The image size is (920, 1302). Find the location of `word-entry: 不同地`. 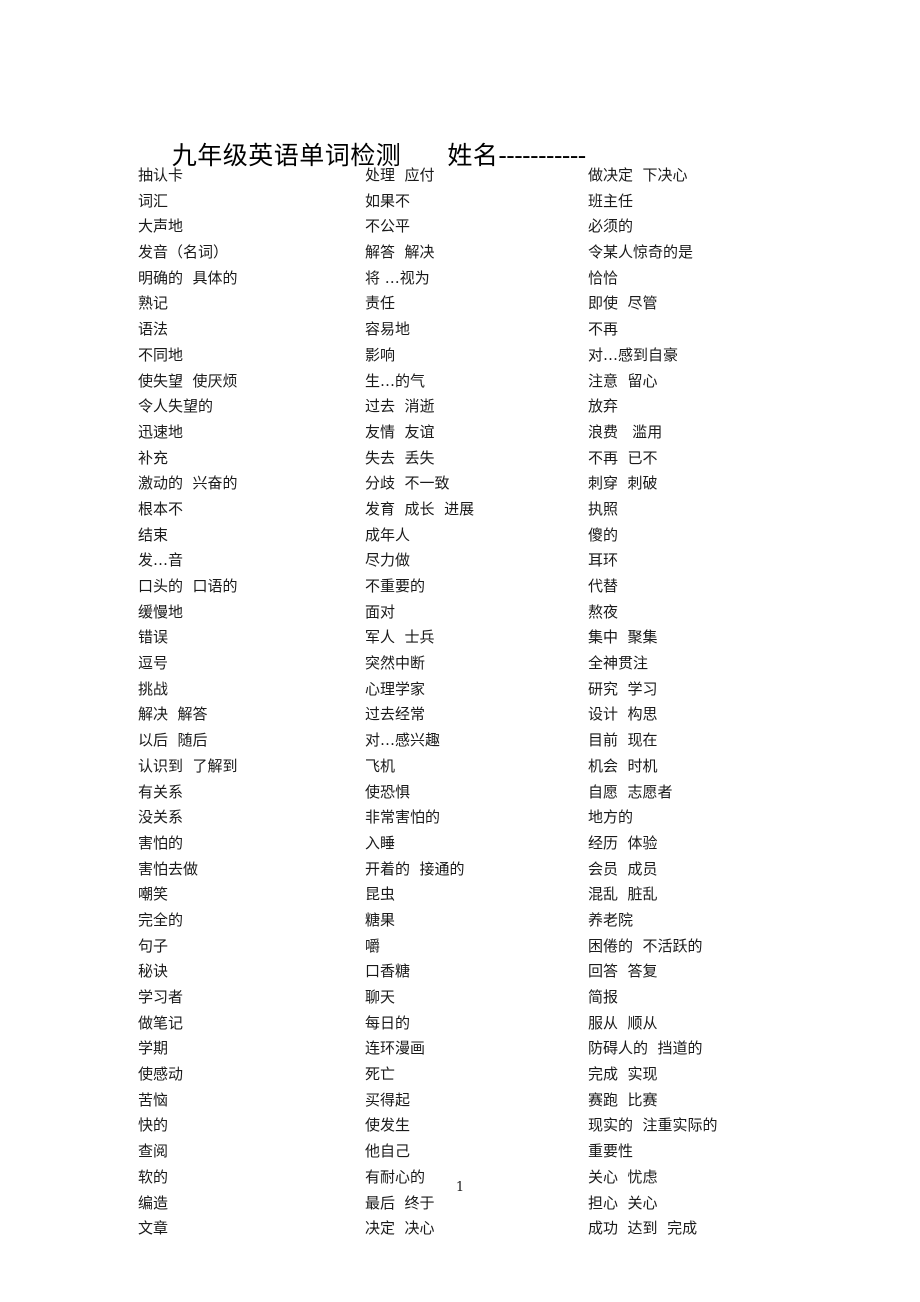

word-entry: 不同地 is located at coordinates (161, 354).